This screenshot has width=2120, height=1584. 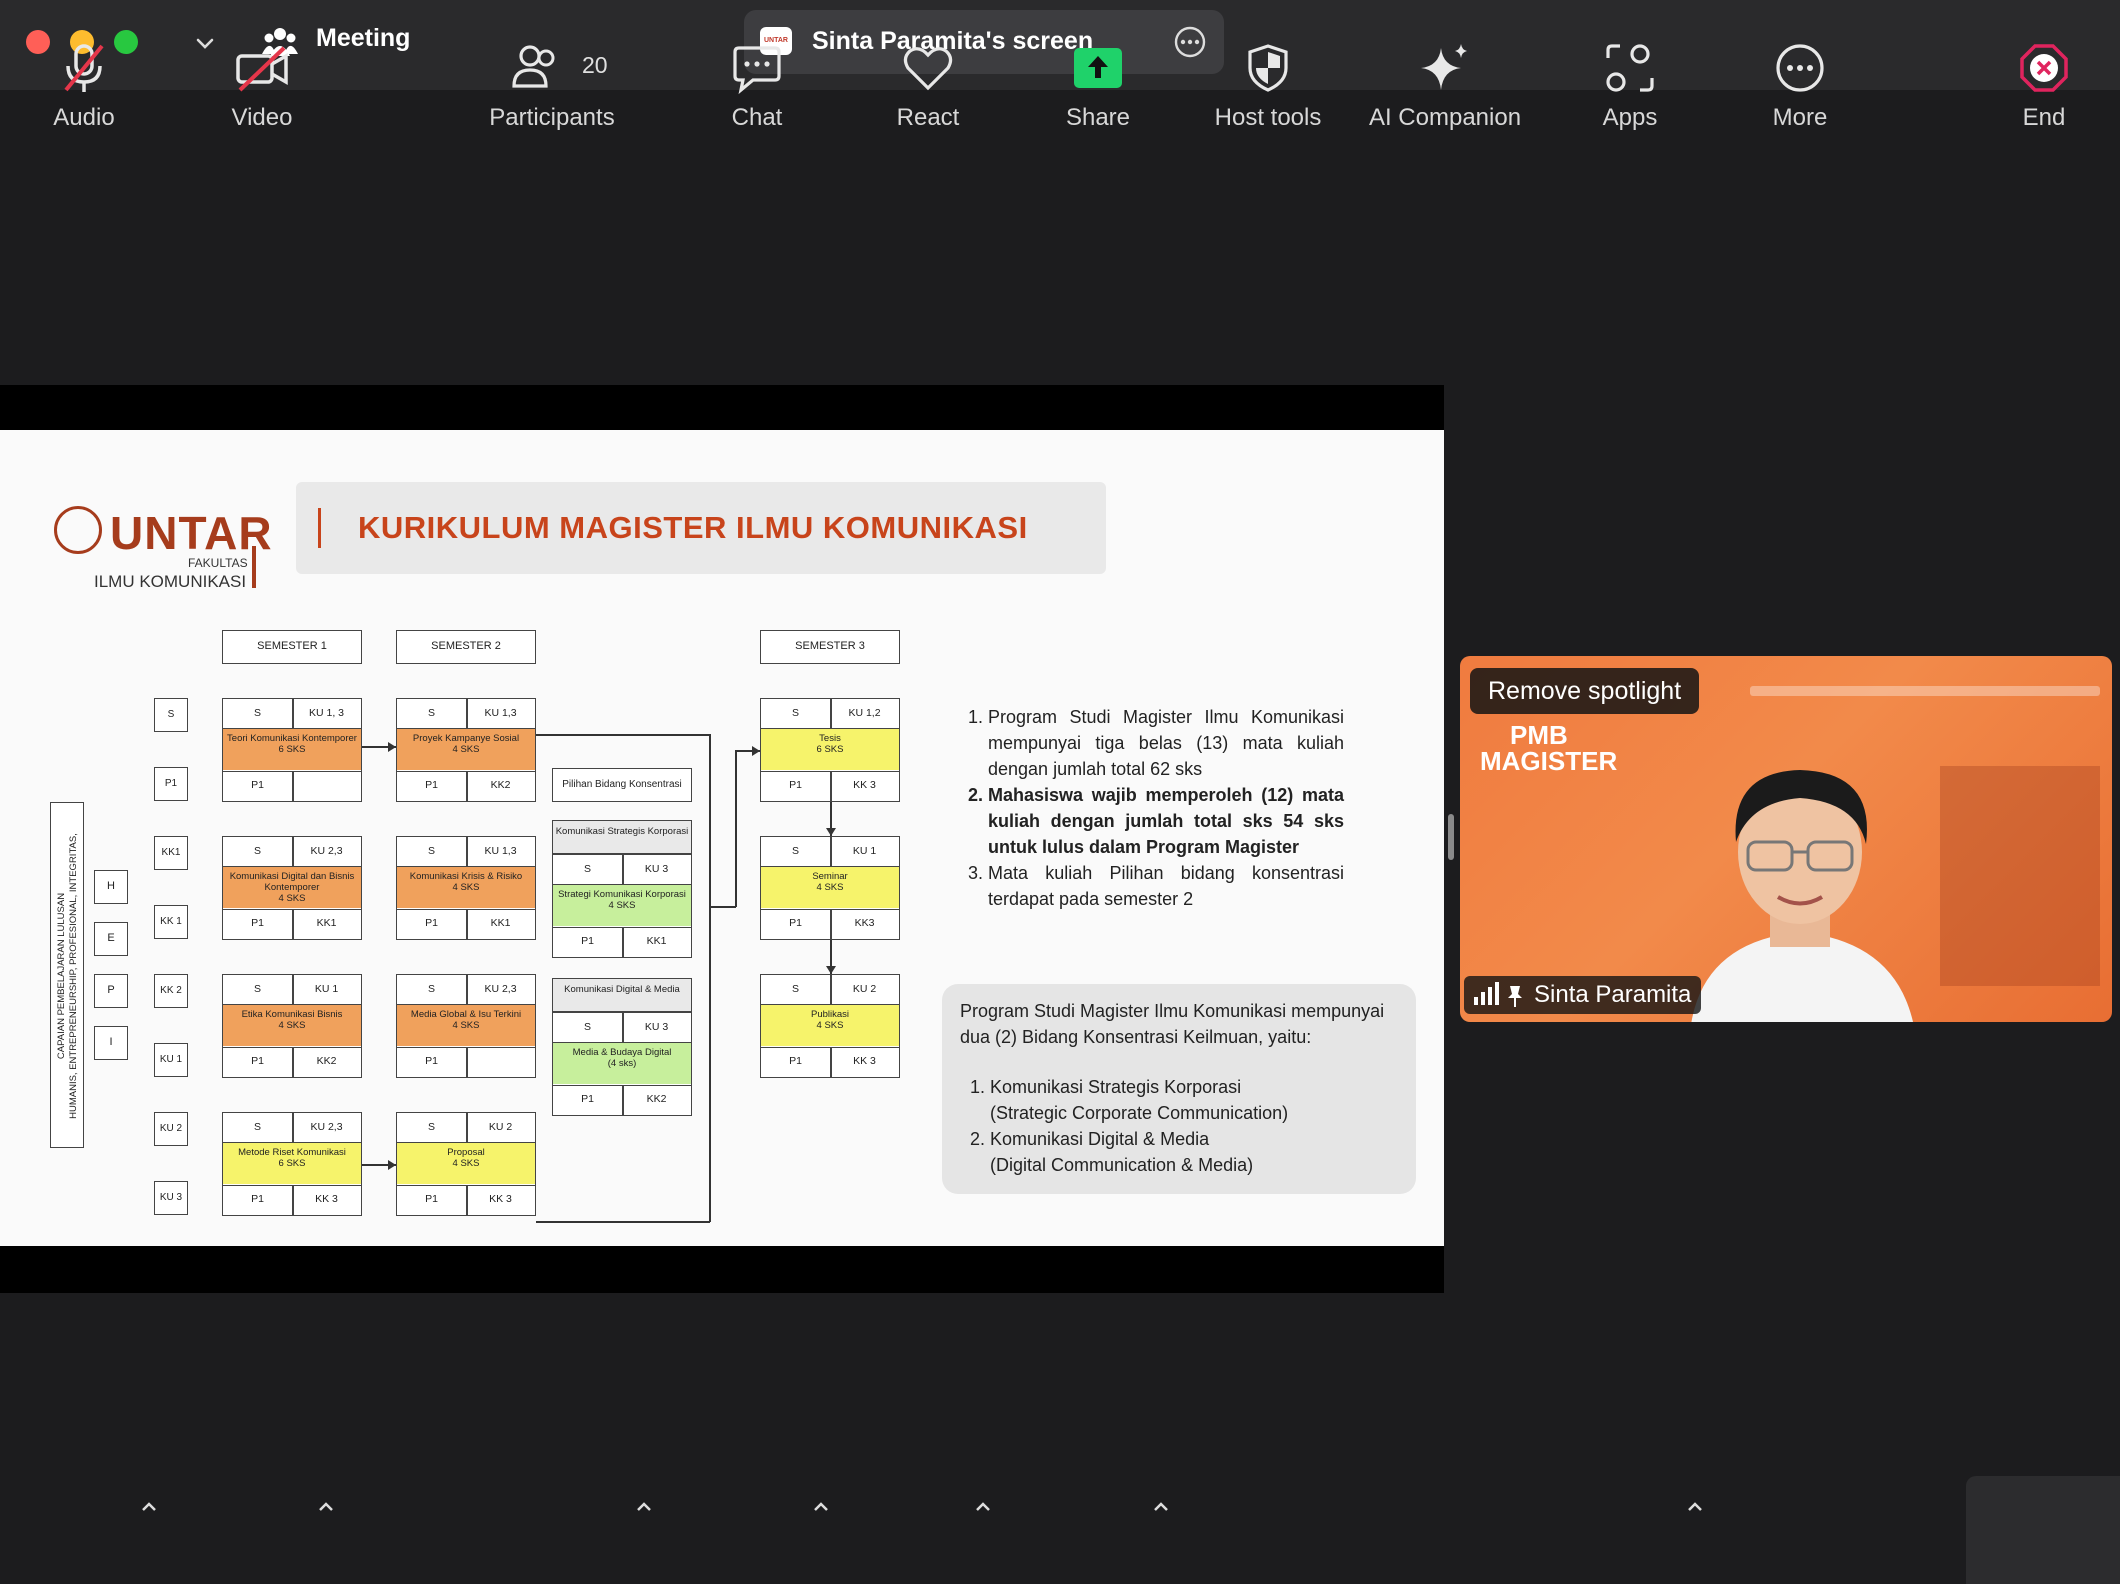 What do you see at coordinates (1630, 117) in the screenshot?
I see `apps-label: Apps` at bounding box center [1630, 117].